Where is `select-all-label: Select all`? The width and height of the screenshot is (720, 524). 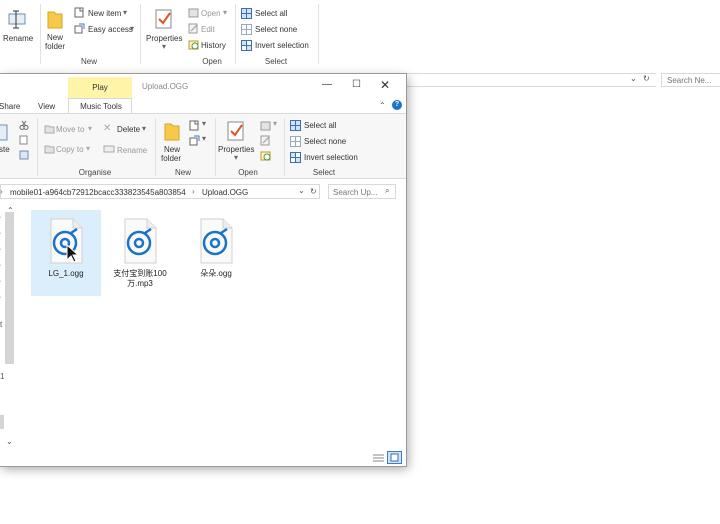
select-all-label: Select all is located at coordinates (320, 125).